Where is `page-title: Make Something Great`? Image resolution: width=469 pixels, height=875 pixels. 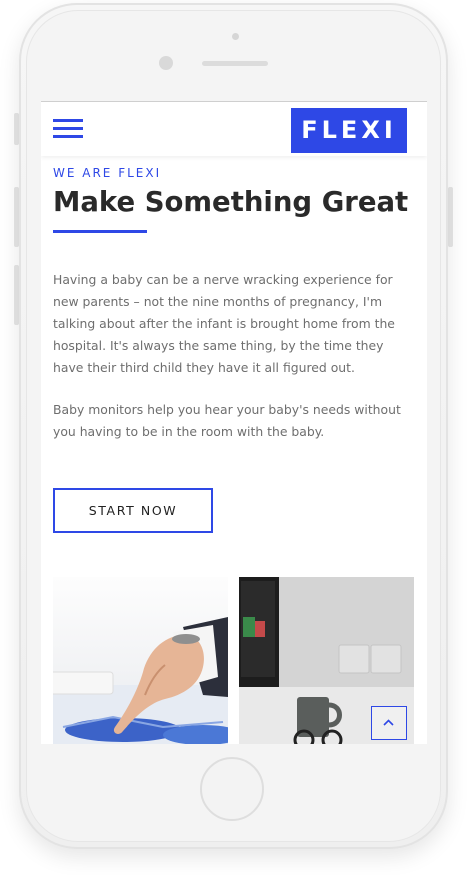 page-title: Make Something Great is located at coordinates (231, 202).